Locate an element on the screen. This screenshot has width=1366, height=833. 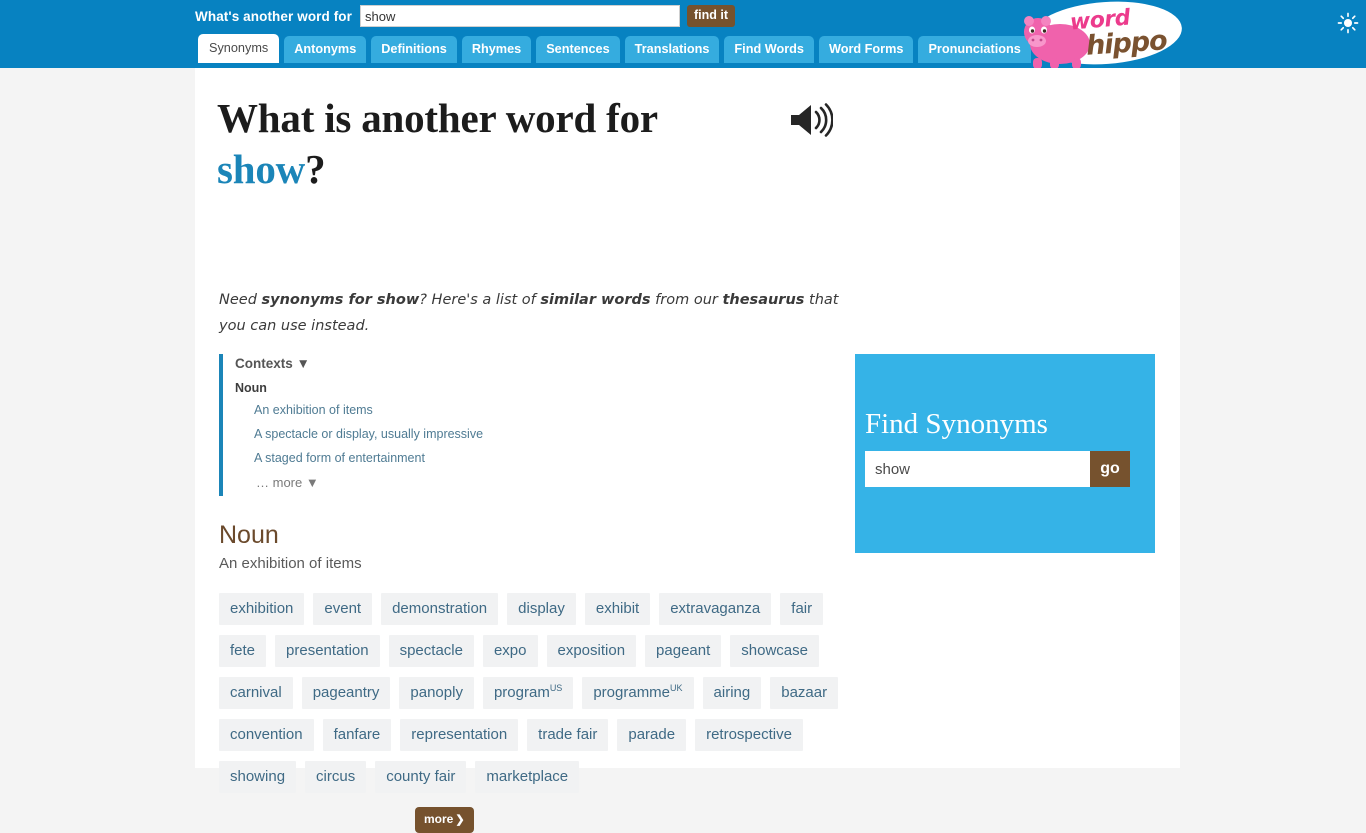
intro-bold2: similar words is located at coordinates (595, 300).